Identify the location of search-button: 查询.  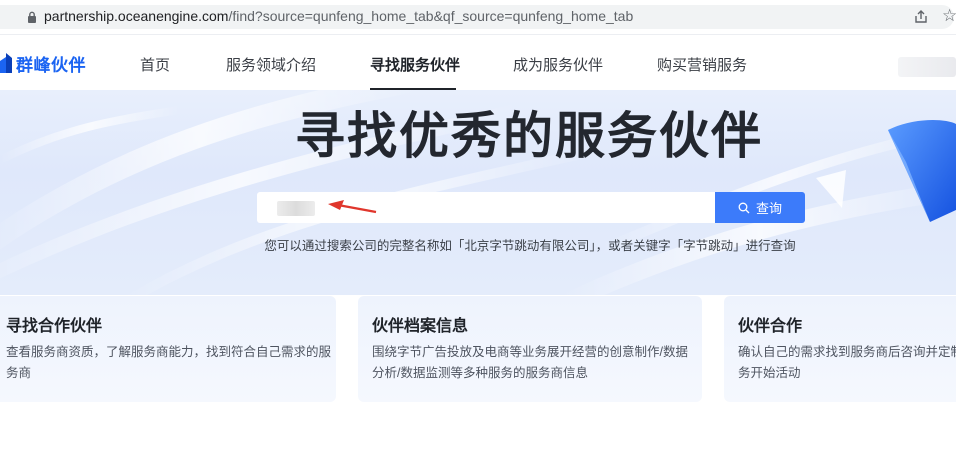
(760, 207).